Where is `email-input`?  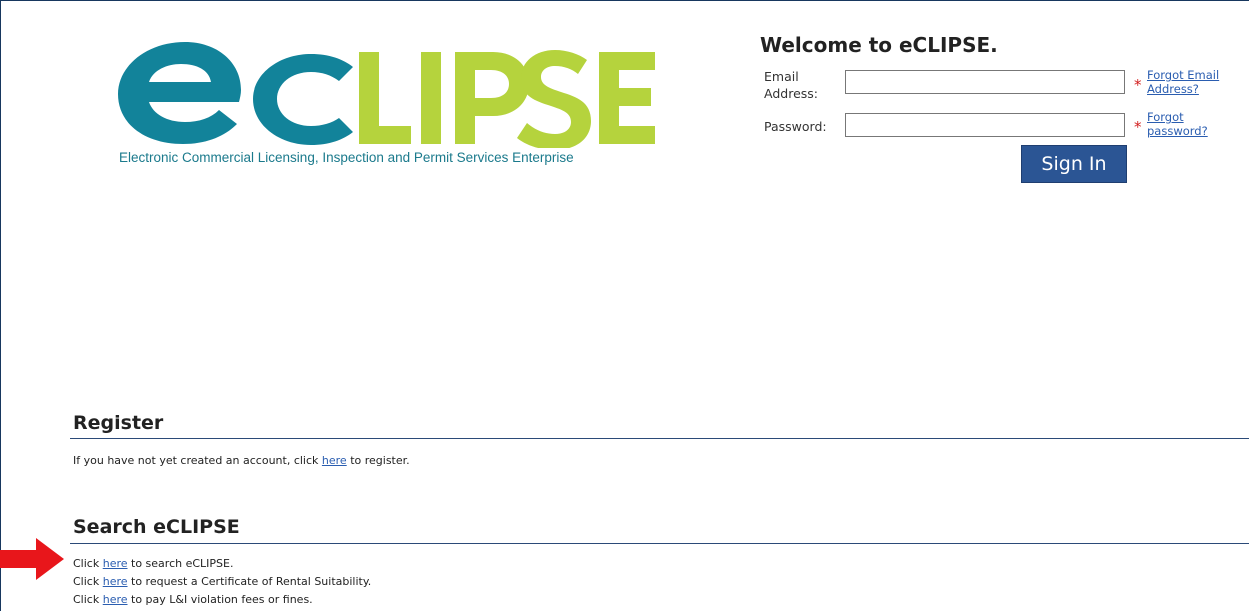
email-input is located at coordinates (985, 82).